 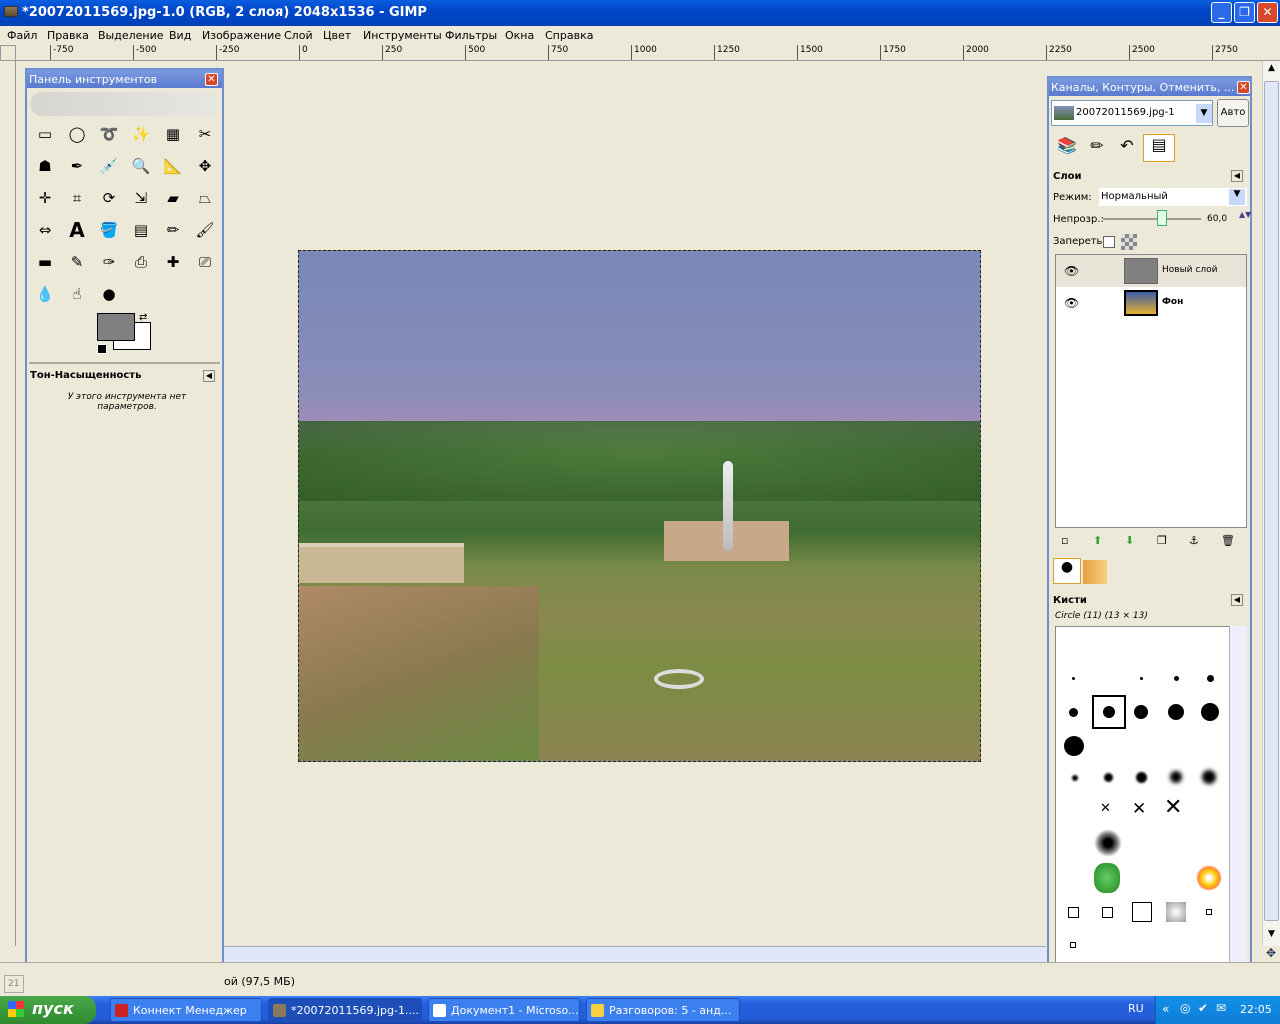 I want to click on vertical-scrollbar: ▲ ▼, so click(x=1271, y=503).